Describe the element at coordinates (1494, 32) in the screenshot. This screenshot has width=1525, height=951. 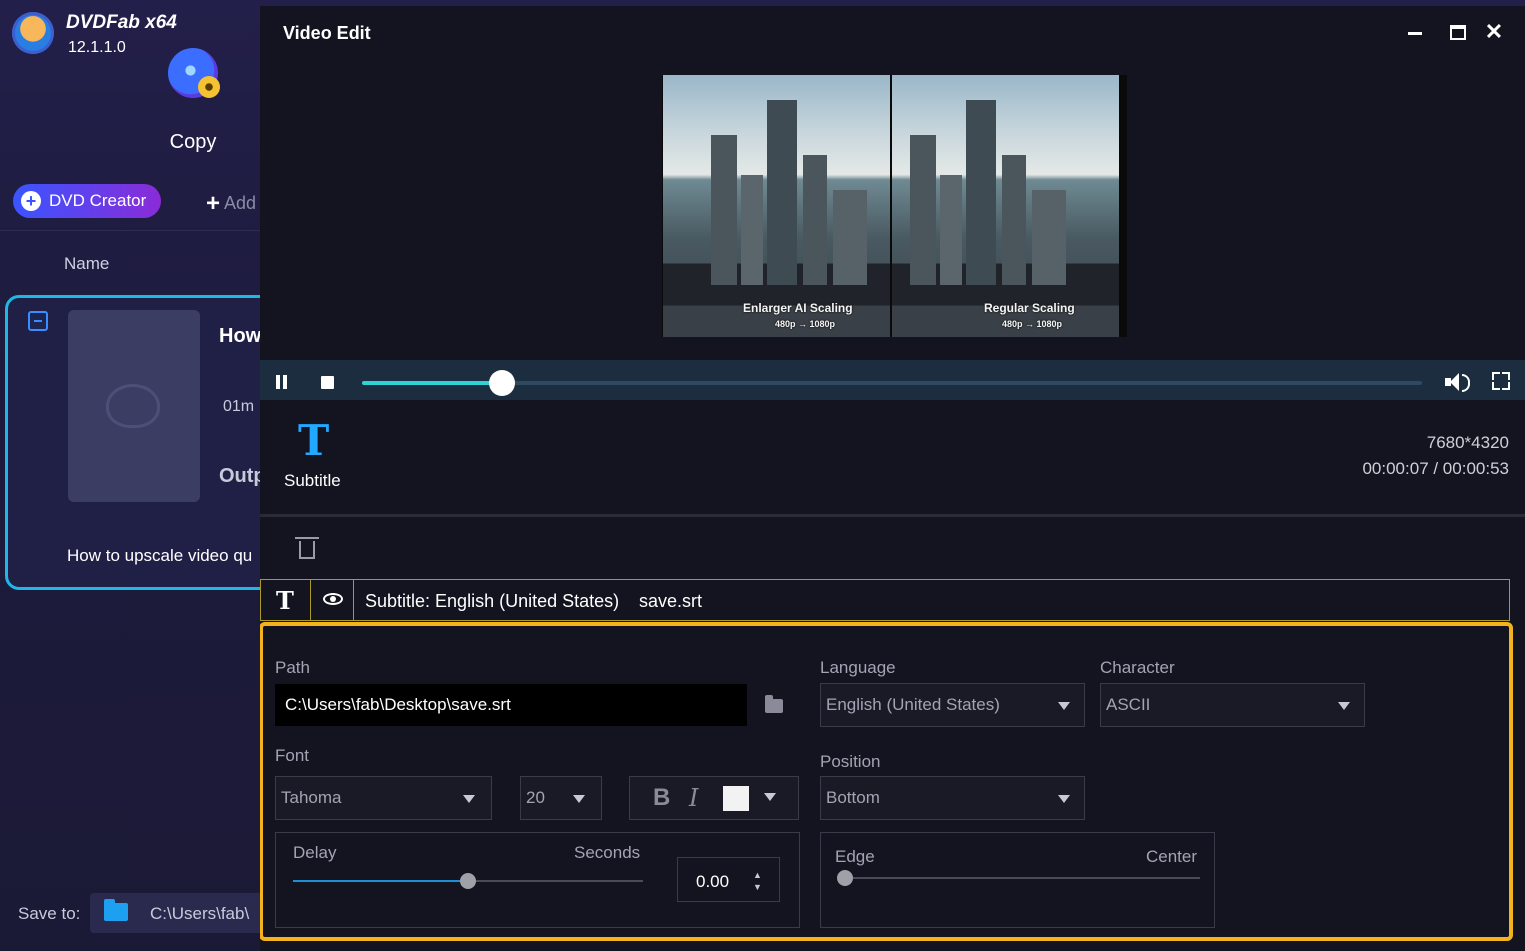
I see `close-icon: ✕` at that location.